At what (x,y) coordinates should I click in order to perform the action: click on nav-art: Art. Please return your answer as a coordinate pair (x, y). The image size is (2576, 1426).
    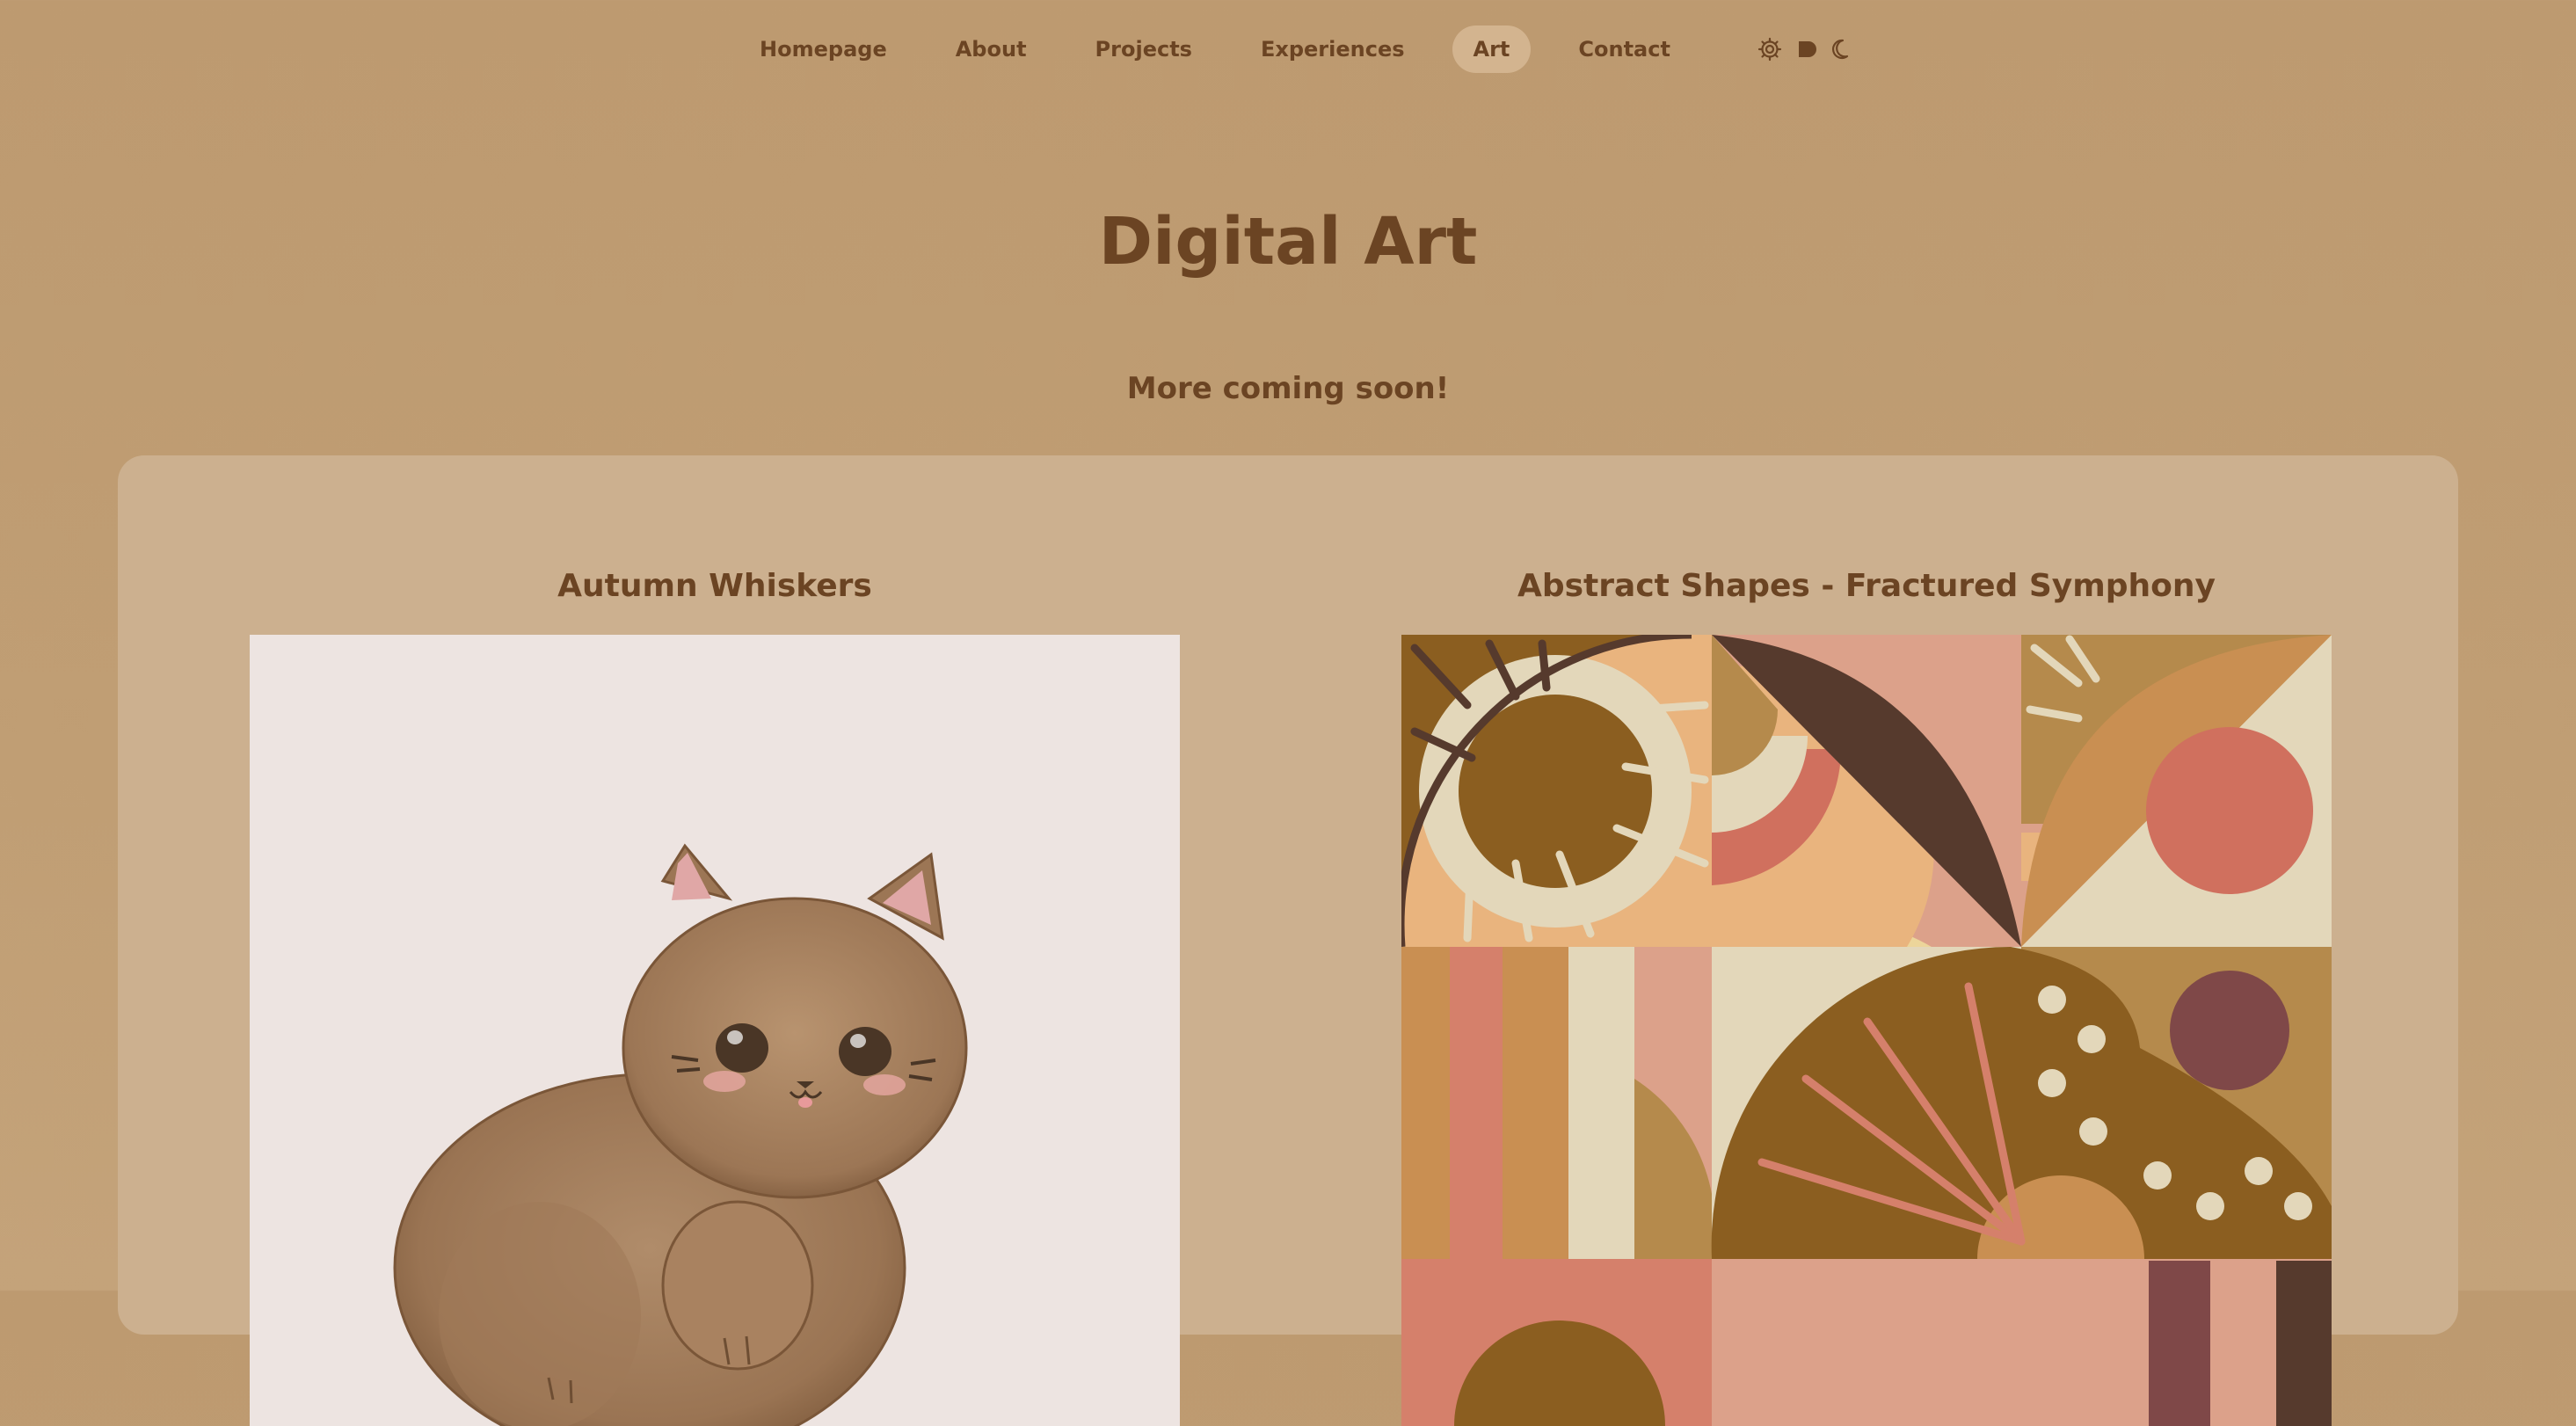
    Looking at the image, I should click on (1492, 49).